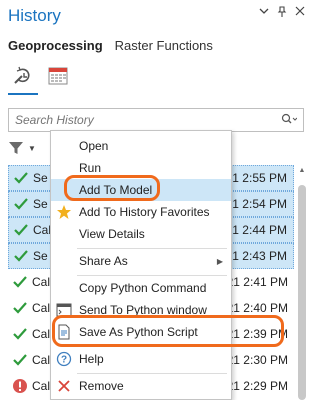 This screenshot has width=320, height=400. Describe the element at coordinates (90, 168) in the screenshot. I see `menu-item-label: Run` at that location.